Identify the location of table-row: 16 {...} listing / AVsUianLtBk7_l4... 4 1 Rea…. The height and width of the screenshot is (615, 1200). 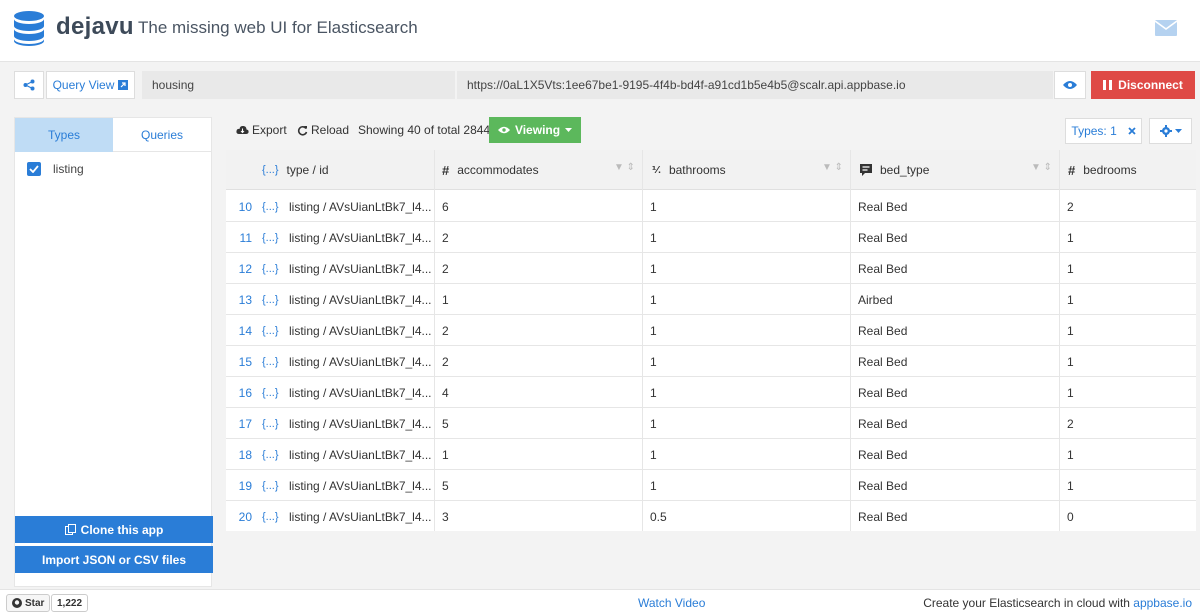
(711, 392).